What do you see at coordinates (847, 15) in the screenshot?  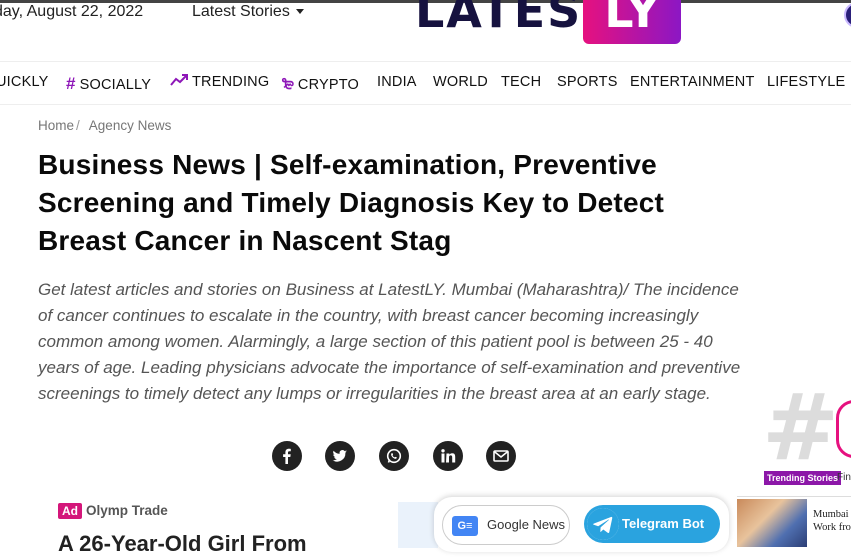 I see `user-menu-icon` at bounding box center [847, 15].